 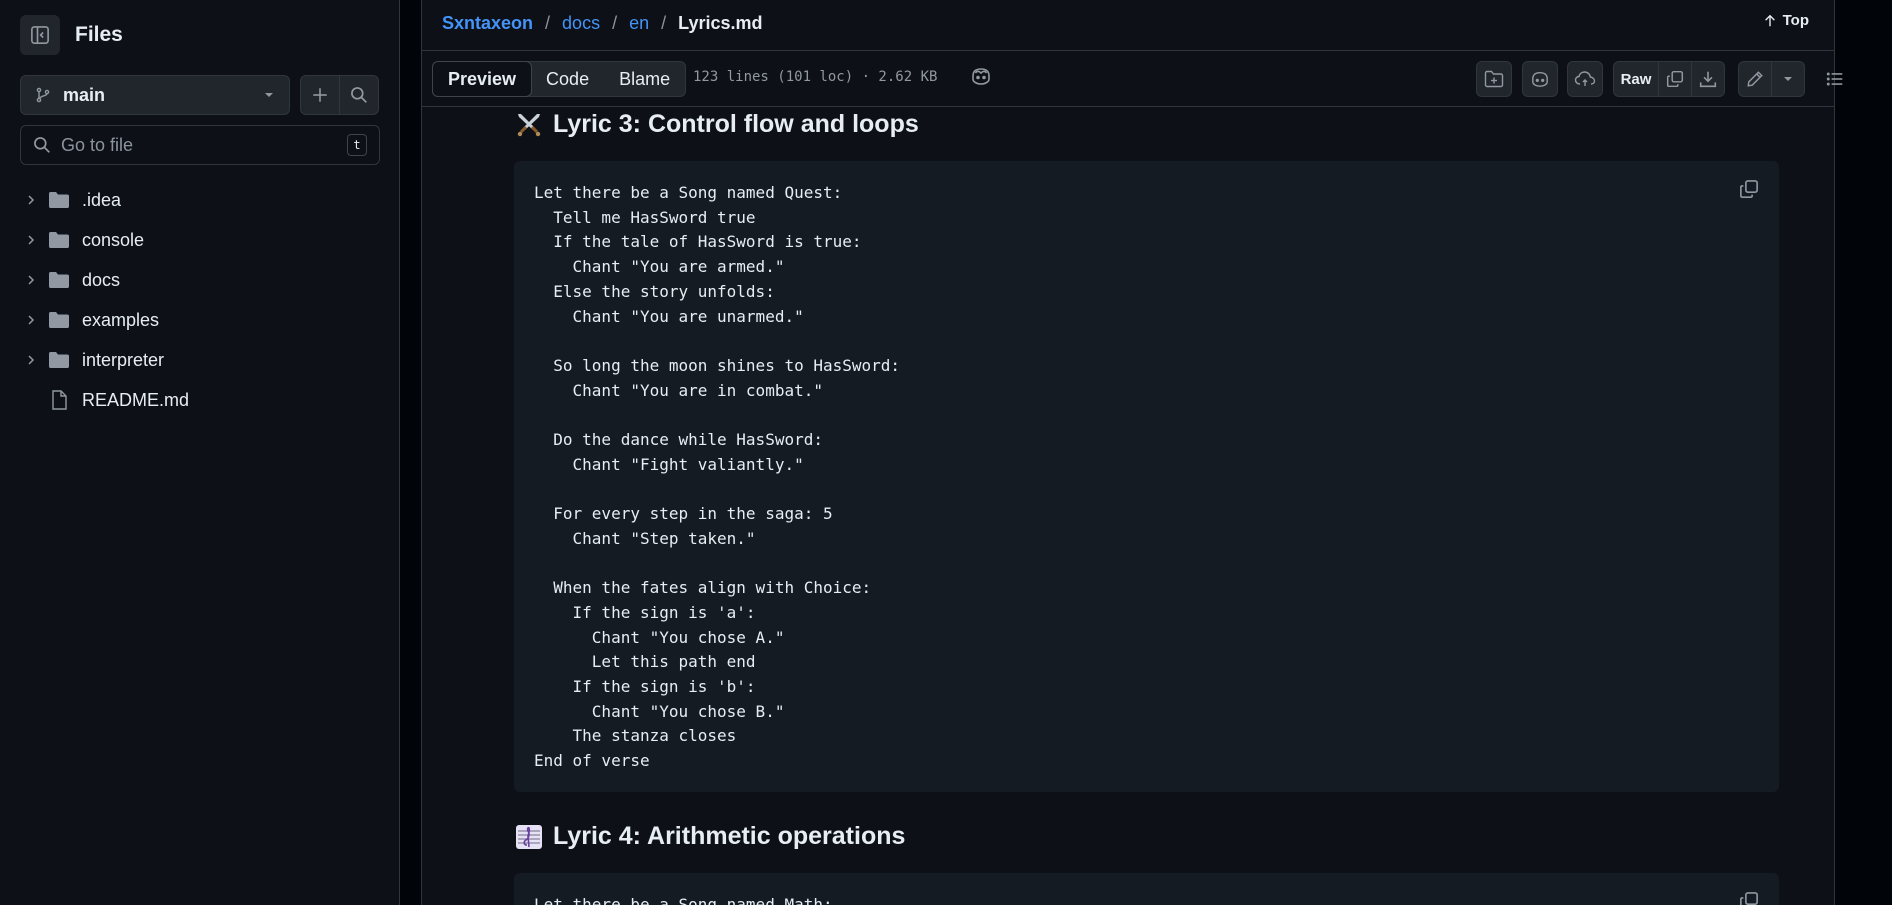 What do you see at coordinates (102, 199) in the screenshot?
I see `tree-item-label: .idea` at bounding box center [102, 199].